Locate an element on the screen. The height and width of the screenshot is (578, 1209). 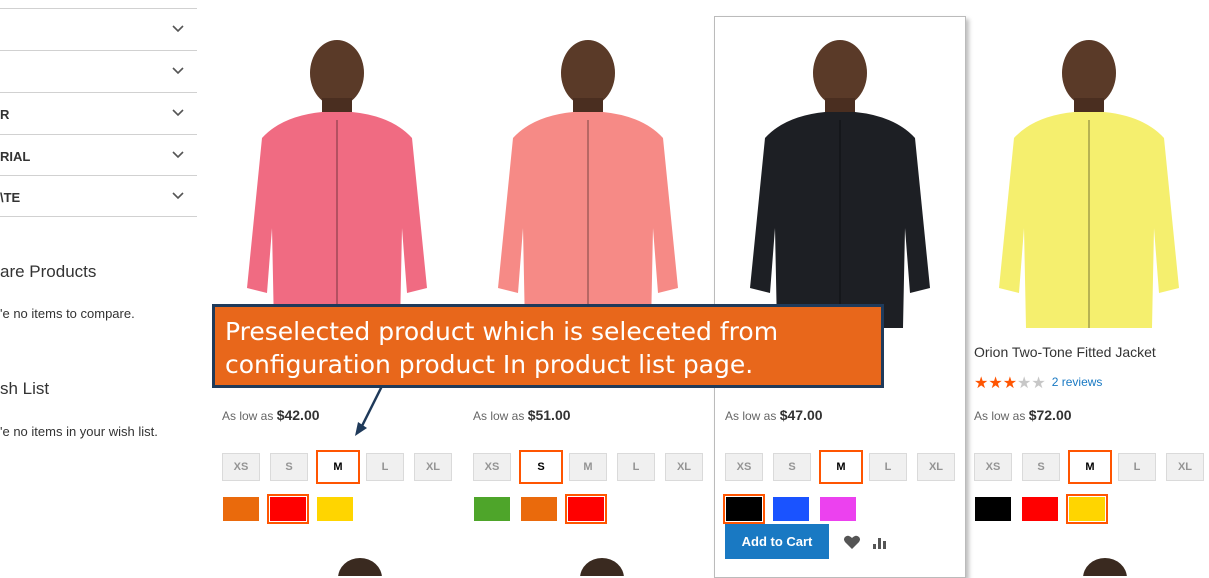
rating-summary: ★★★★★ 2 reviews is located at coordinates (1038, 383).